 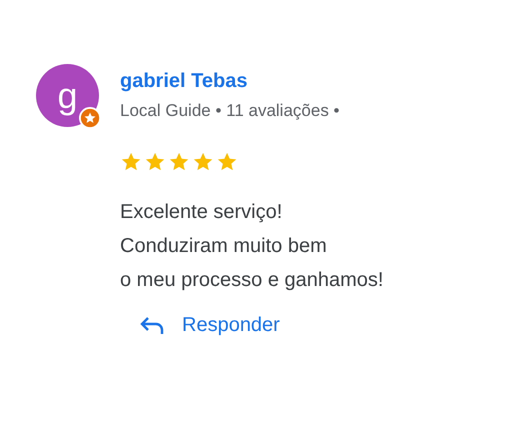 What do you see at coordinates (209, 325) in the screenshot?
I see `reply-button: Responder` at bounding box center [209, 325].